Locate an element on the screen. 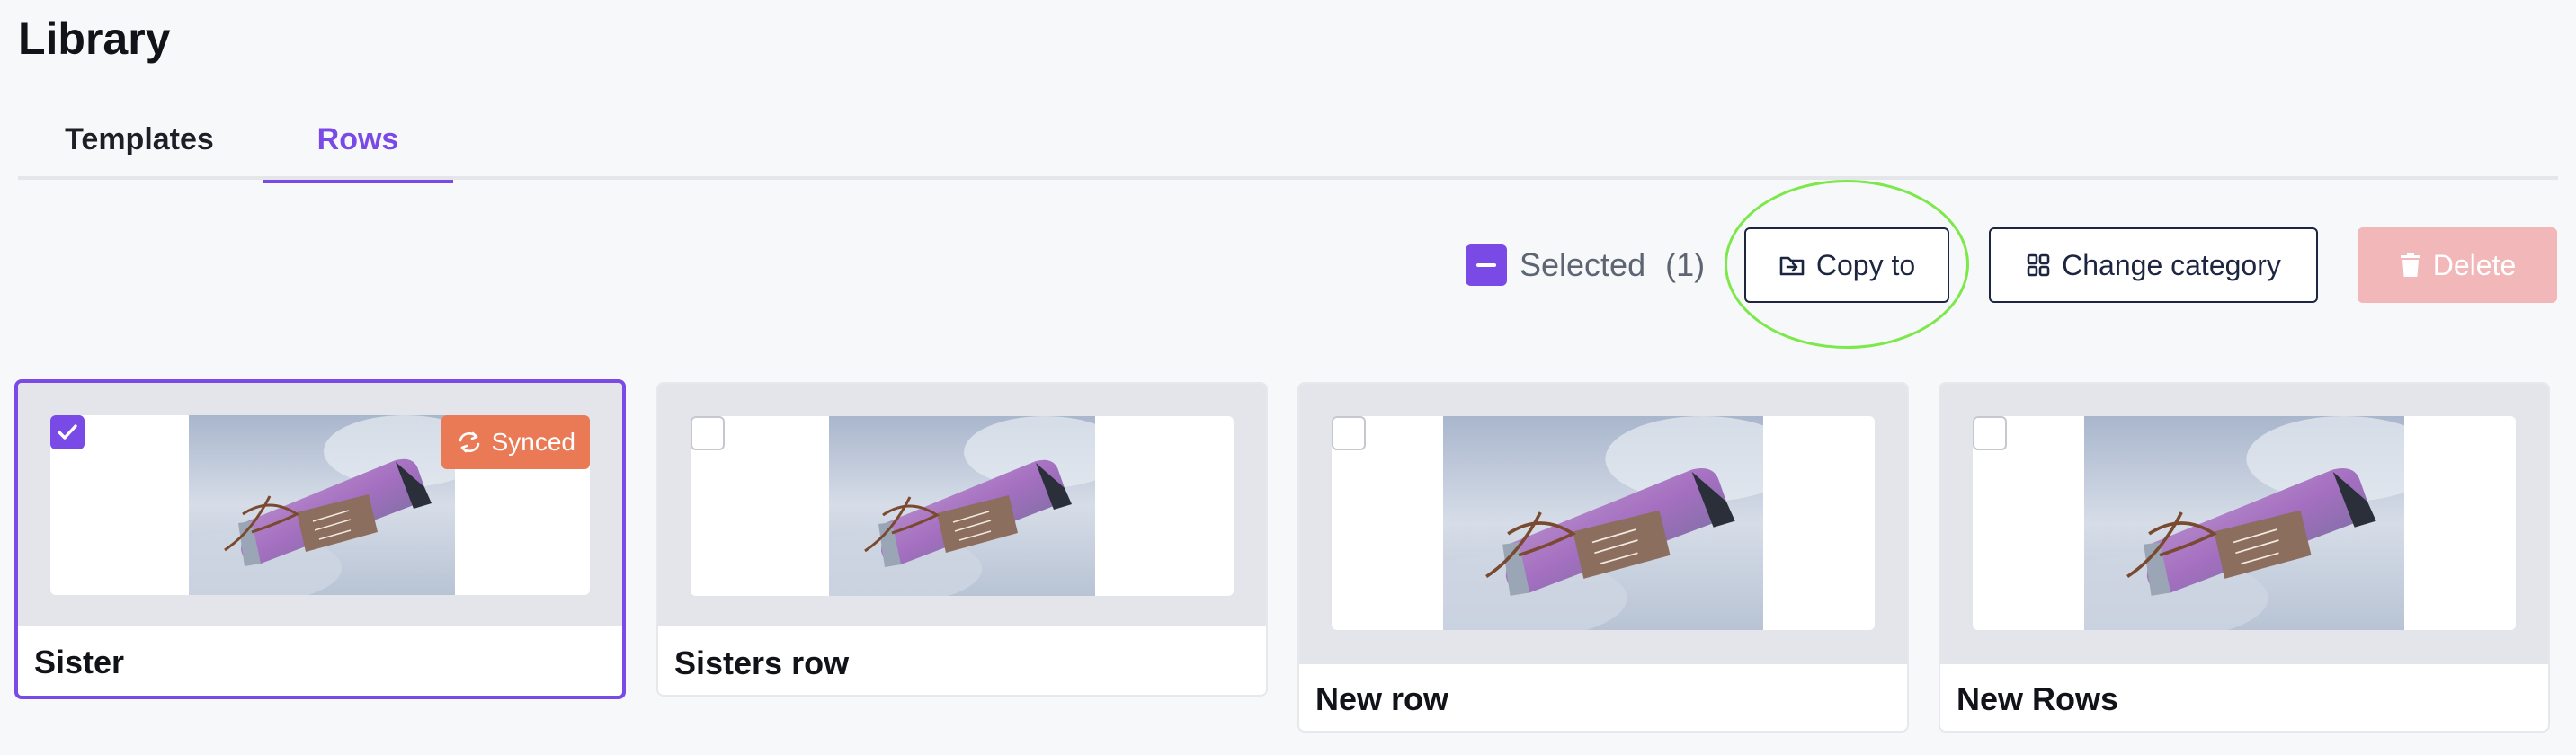 The width and height of the screenshot is (2576, 755). page-title: Library is located at coordinates (94, 38).